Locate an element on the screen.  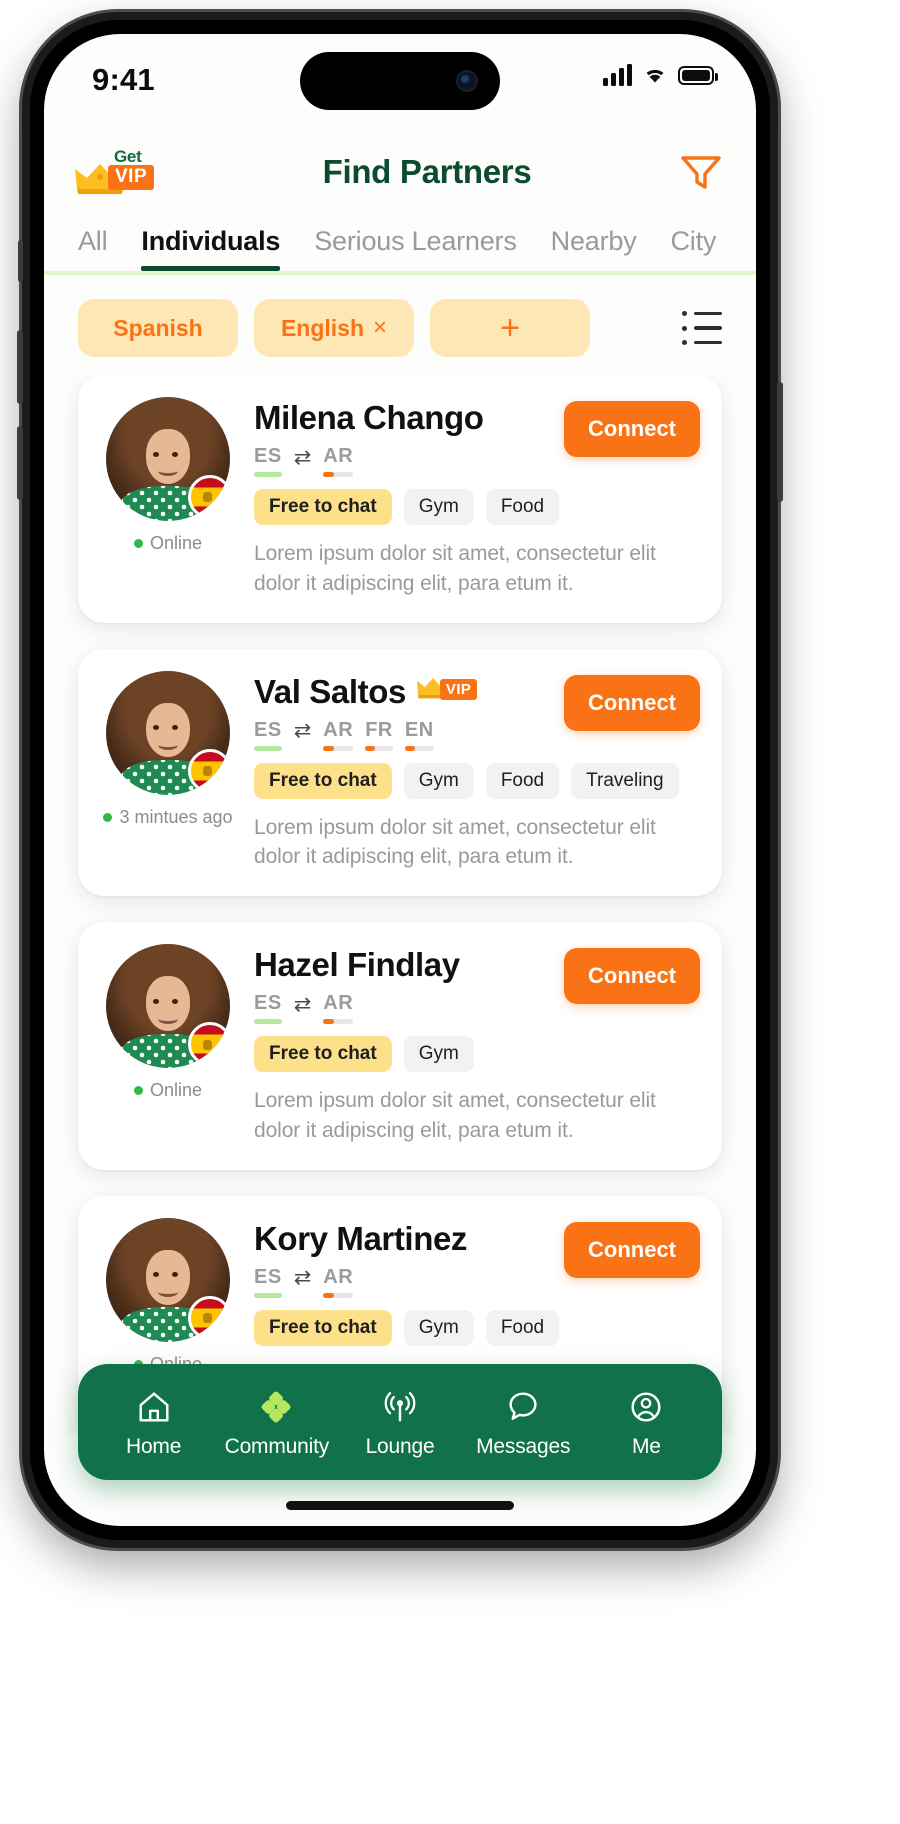
tab-bar-divider is located at coordinates (400, 273).